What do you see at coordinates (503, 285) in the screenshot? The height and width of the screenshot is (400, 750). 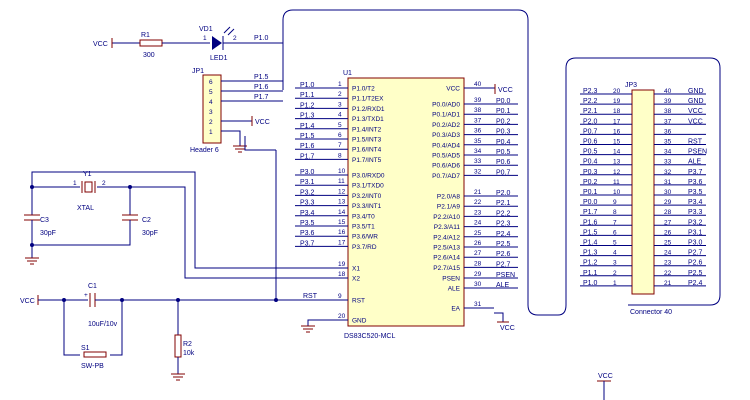 I see `u1-net-label: ALE` at bounding box center [503, 285].